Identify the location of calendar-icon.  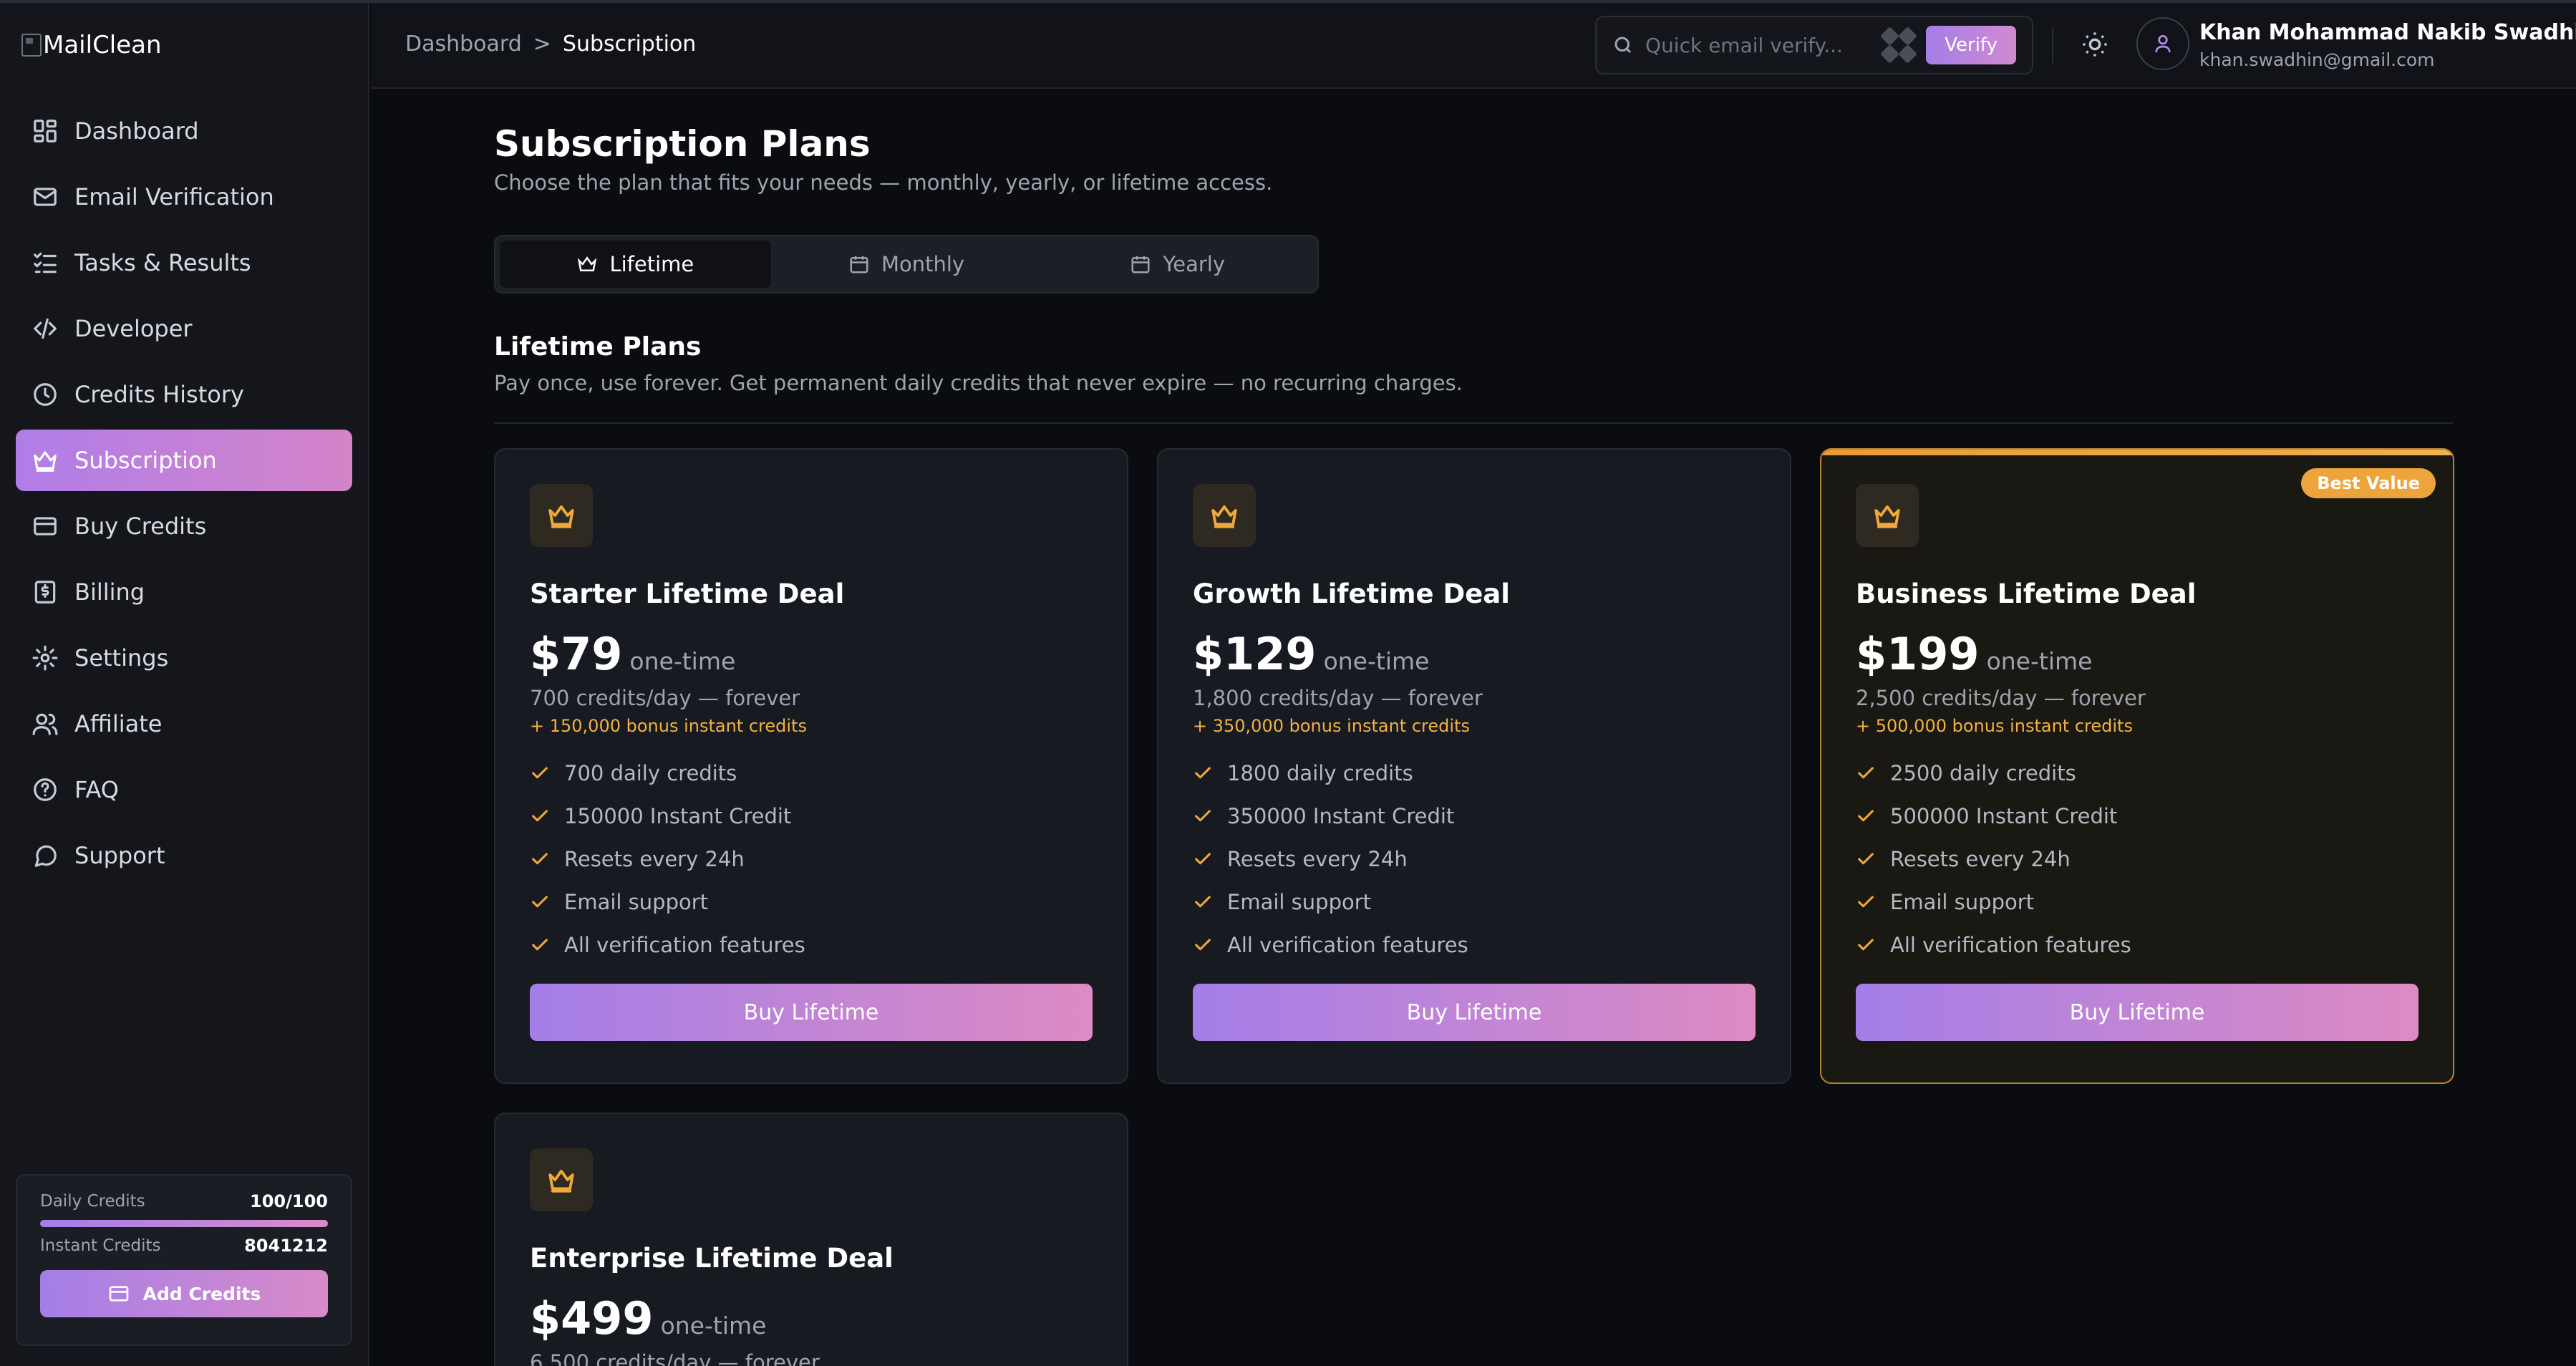
(859, 264).